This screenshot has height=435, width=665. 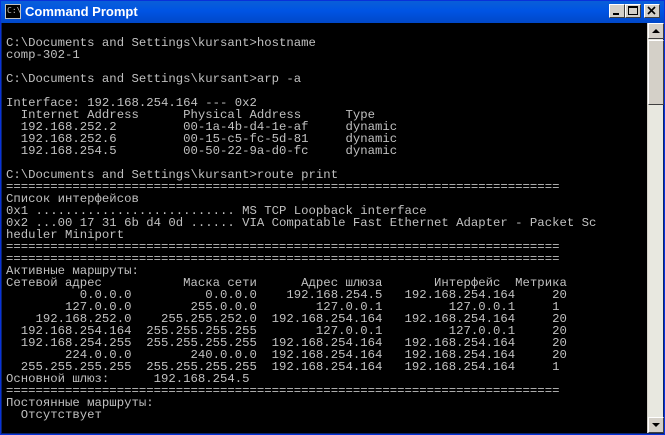 I want to click on console-line: 192.168.254.5 00-50-22-9a-d0-fc dynamic, so click(x=202, y=151).